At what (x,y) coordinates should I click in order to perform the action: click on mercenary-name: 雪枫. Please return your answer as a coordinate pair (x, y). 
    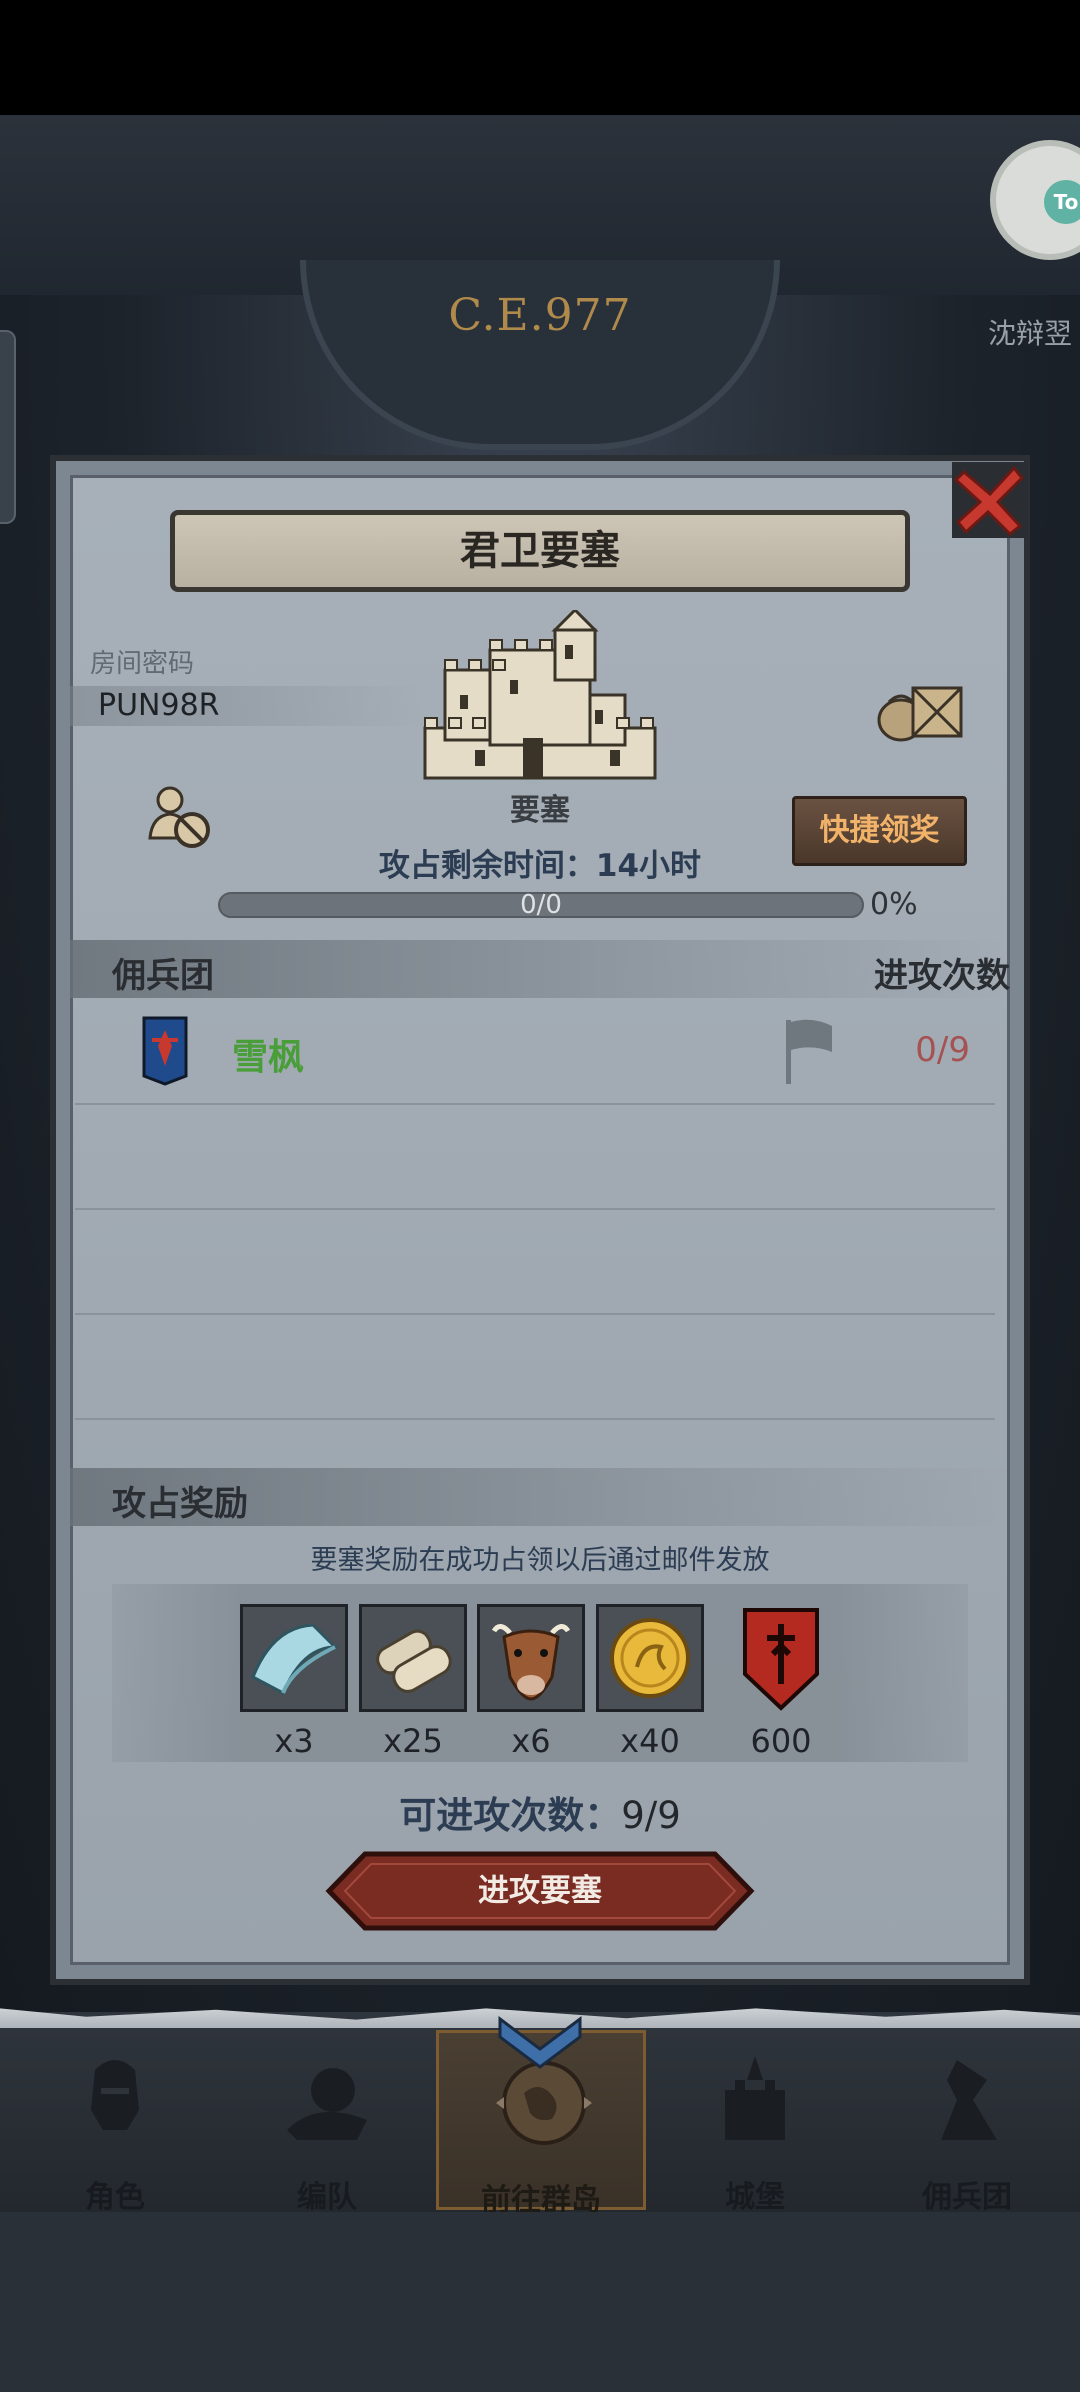
    Looking at the image, I should click on (268, 1057).